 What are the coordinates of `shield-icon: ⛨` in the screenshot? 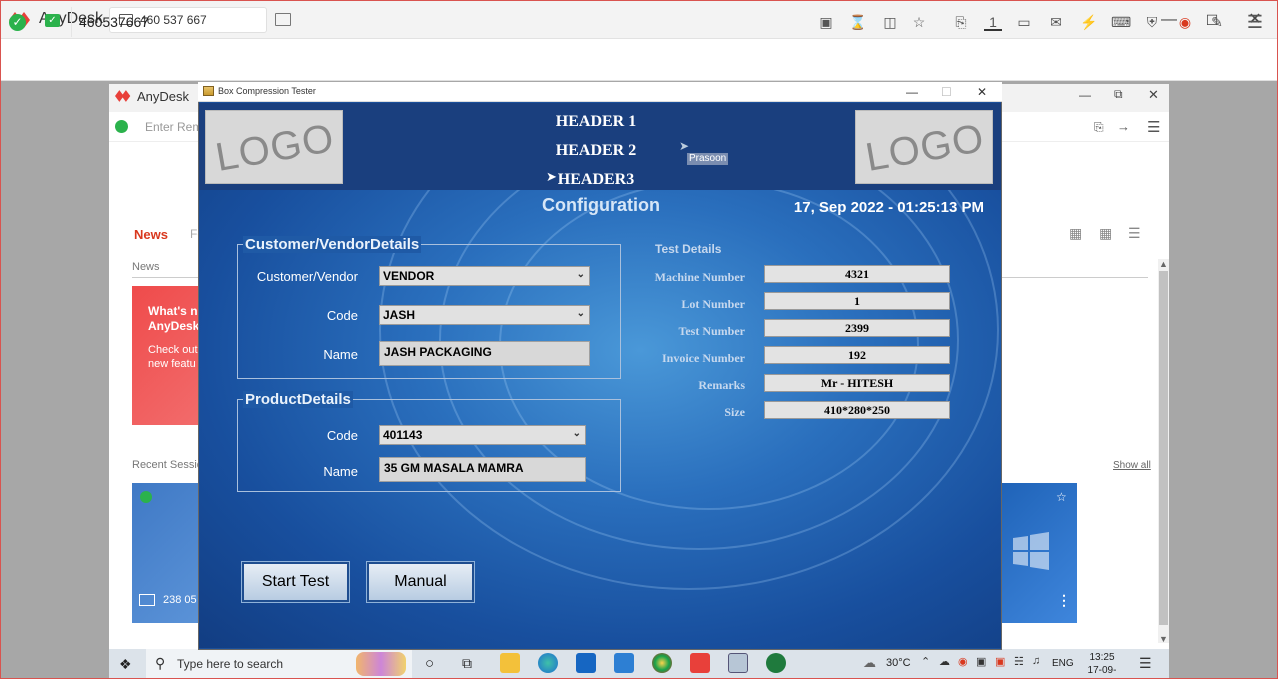 It's located at (1152, 22).